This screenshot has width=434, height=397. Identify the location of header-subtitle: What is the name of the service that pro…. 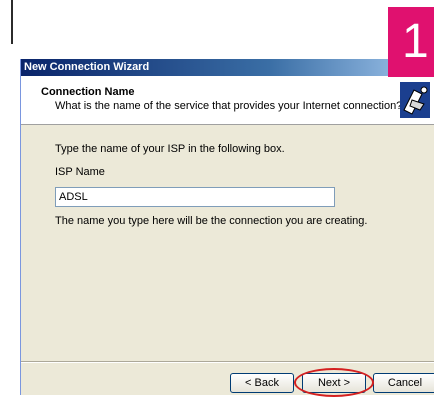
(229, 106).